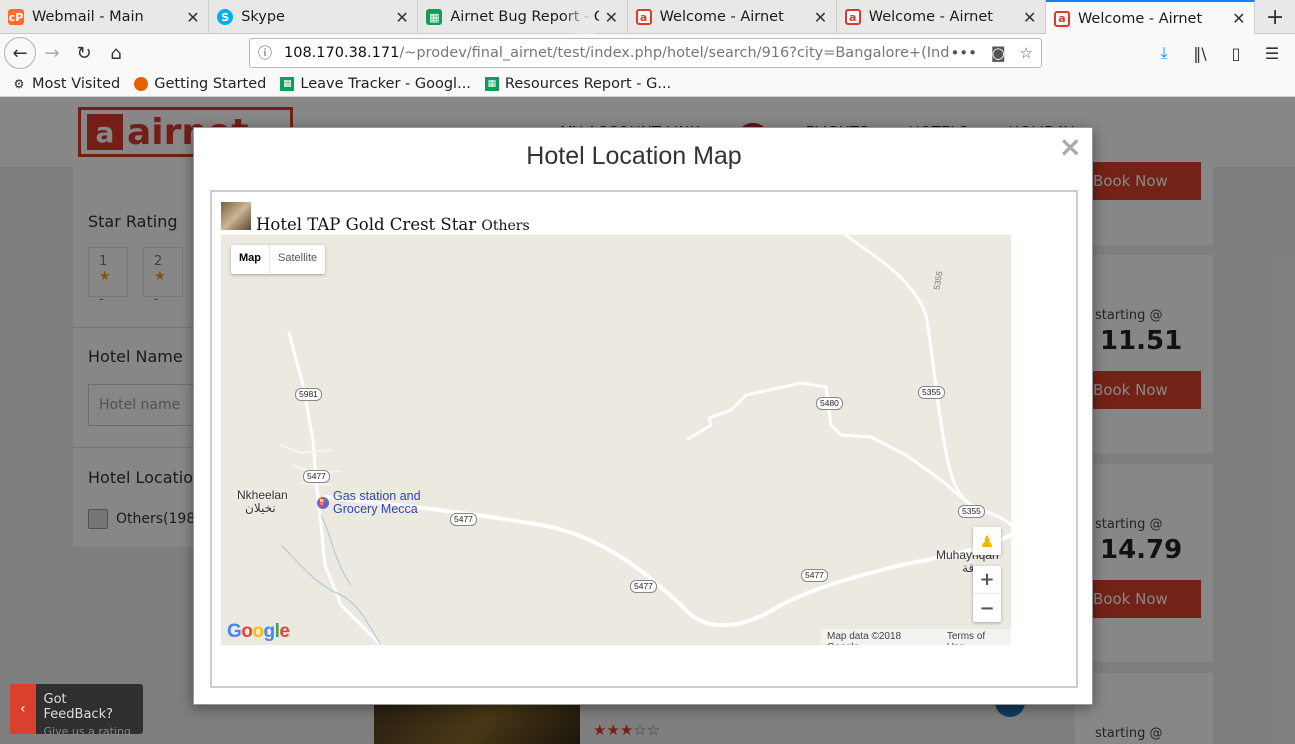 The image size is (1295, 744). I want to click on feedback-widget: ‹ Got FeedBack? Give us a rating, so click(76, 711).